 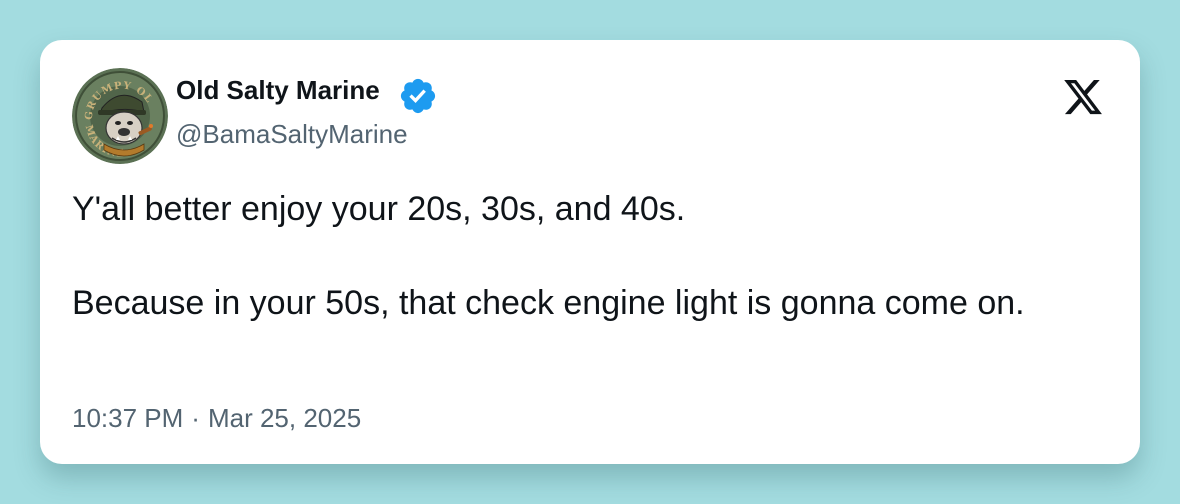 I want to click on tweet-timestamp: 10:37 PM · Mar 25, 2025, so click(x=216, y=418).